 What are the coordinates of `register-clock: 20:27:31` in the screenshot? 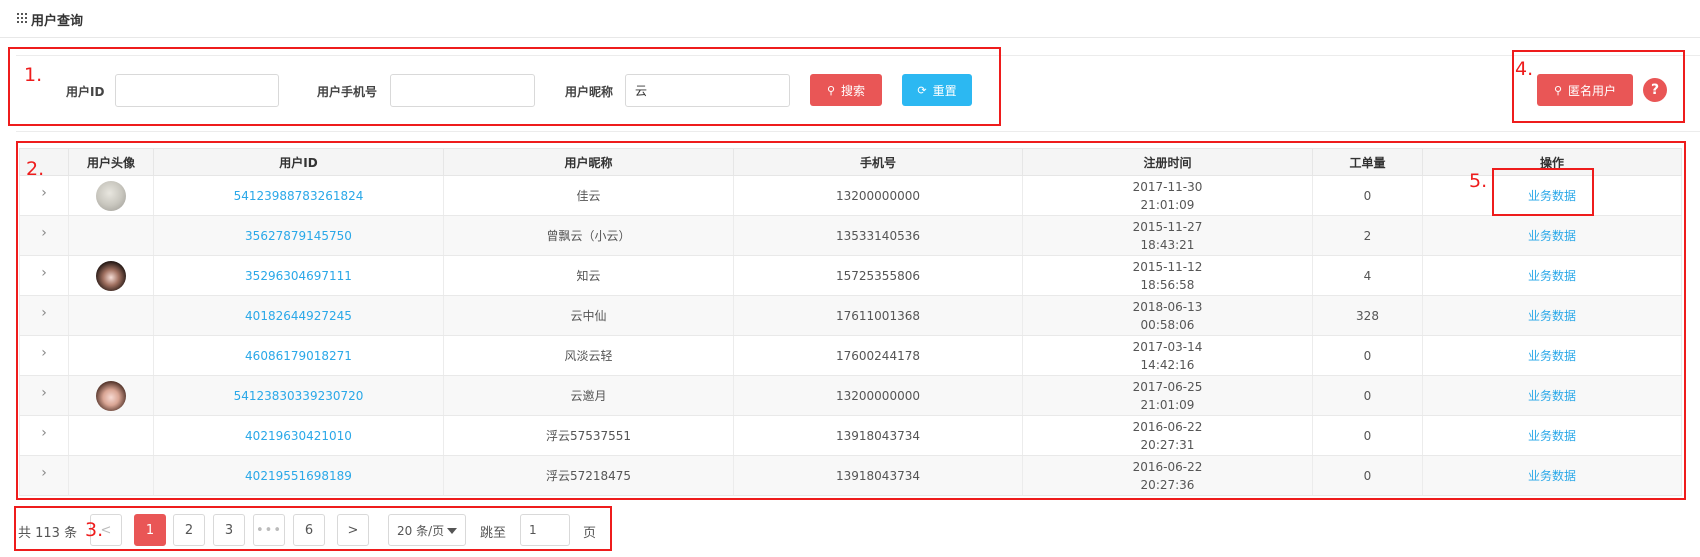 It's located at (1167, 444).